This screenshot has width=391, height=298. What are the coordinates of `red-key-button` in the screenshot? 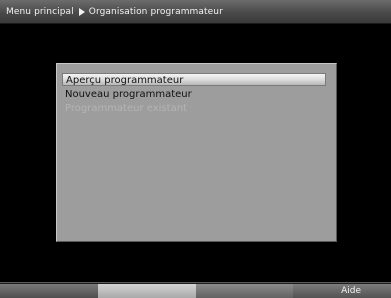 It's located at (49, 291).